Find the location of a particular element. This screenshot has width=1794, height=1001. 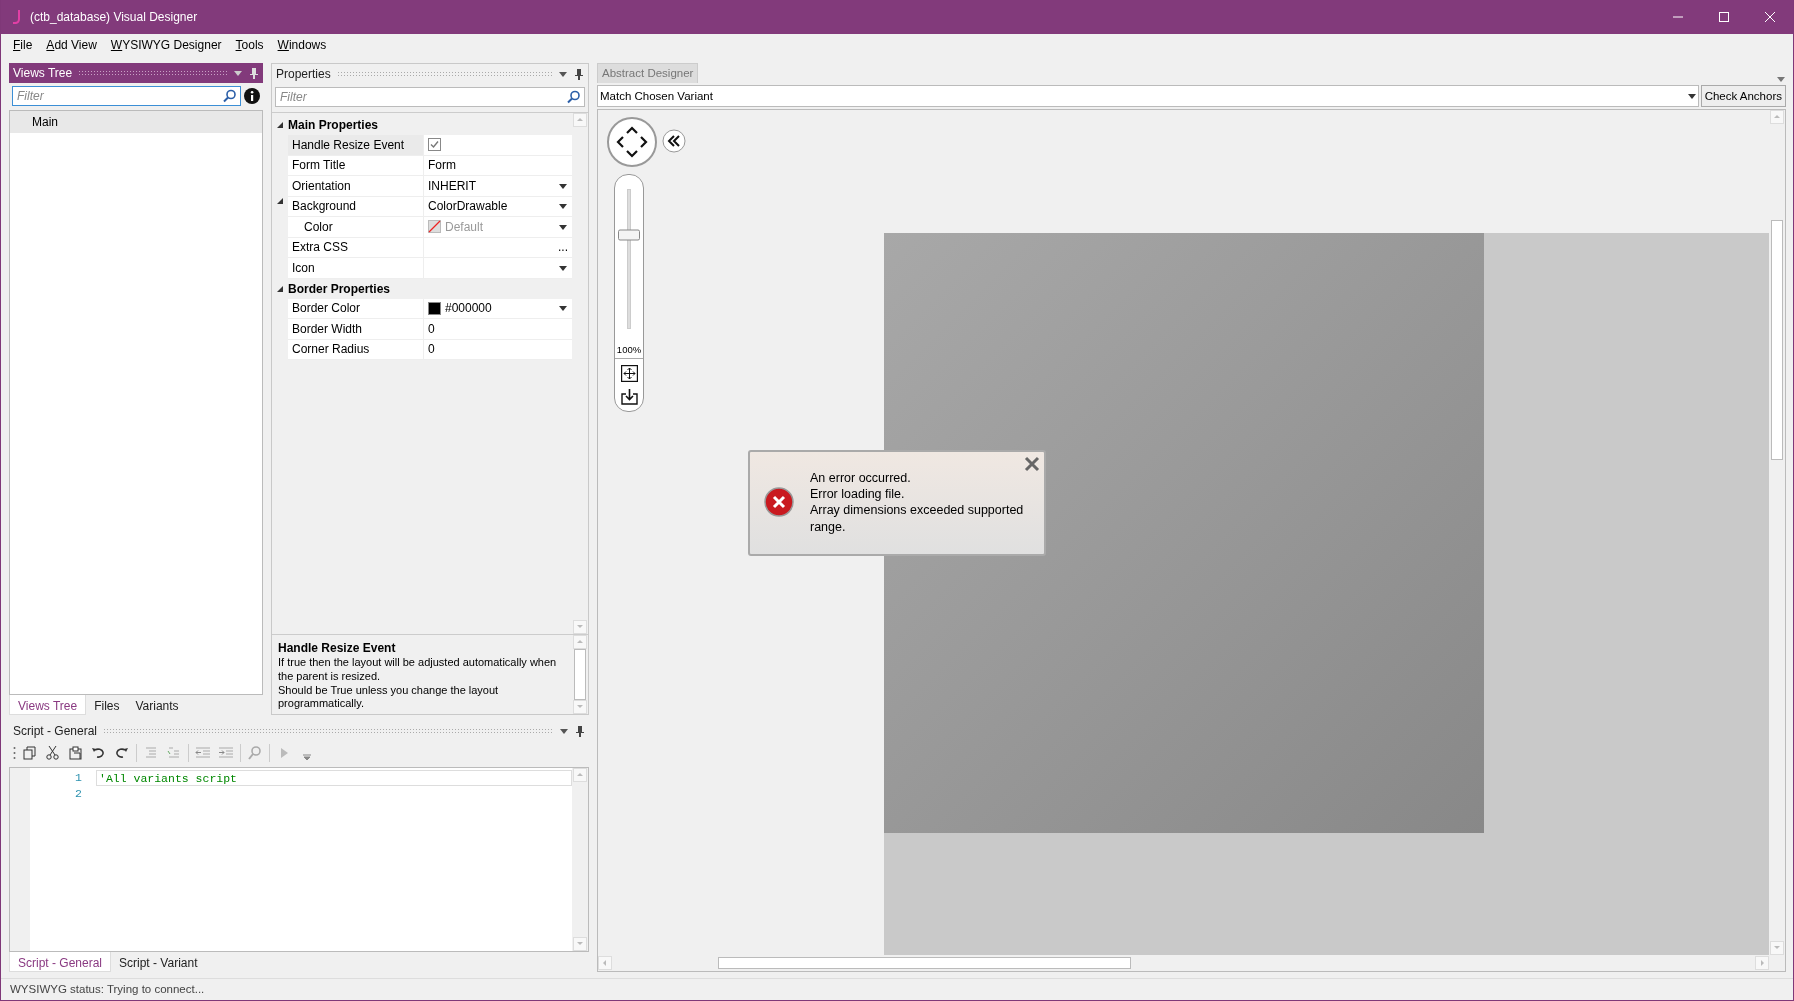

toolbar-grip-icon is located at coordinates (14, 753).